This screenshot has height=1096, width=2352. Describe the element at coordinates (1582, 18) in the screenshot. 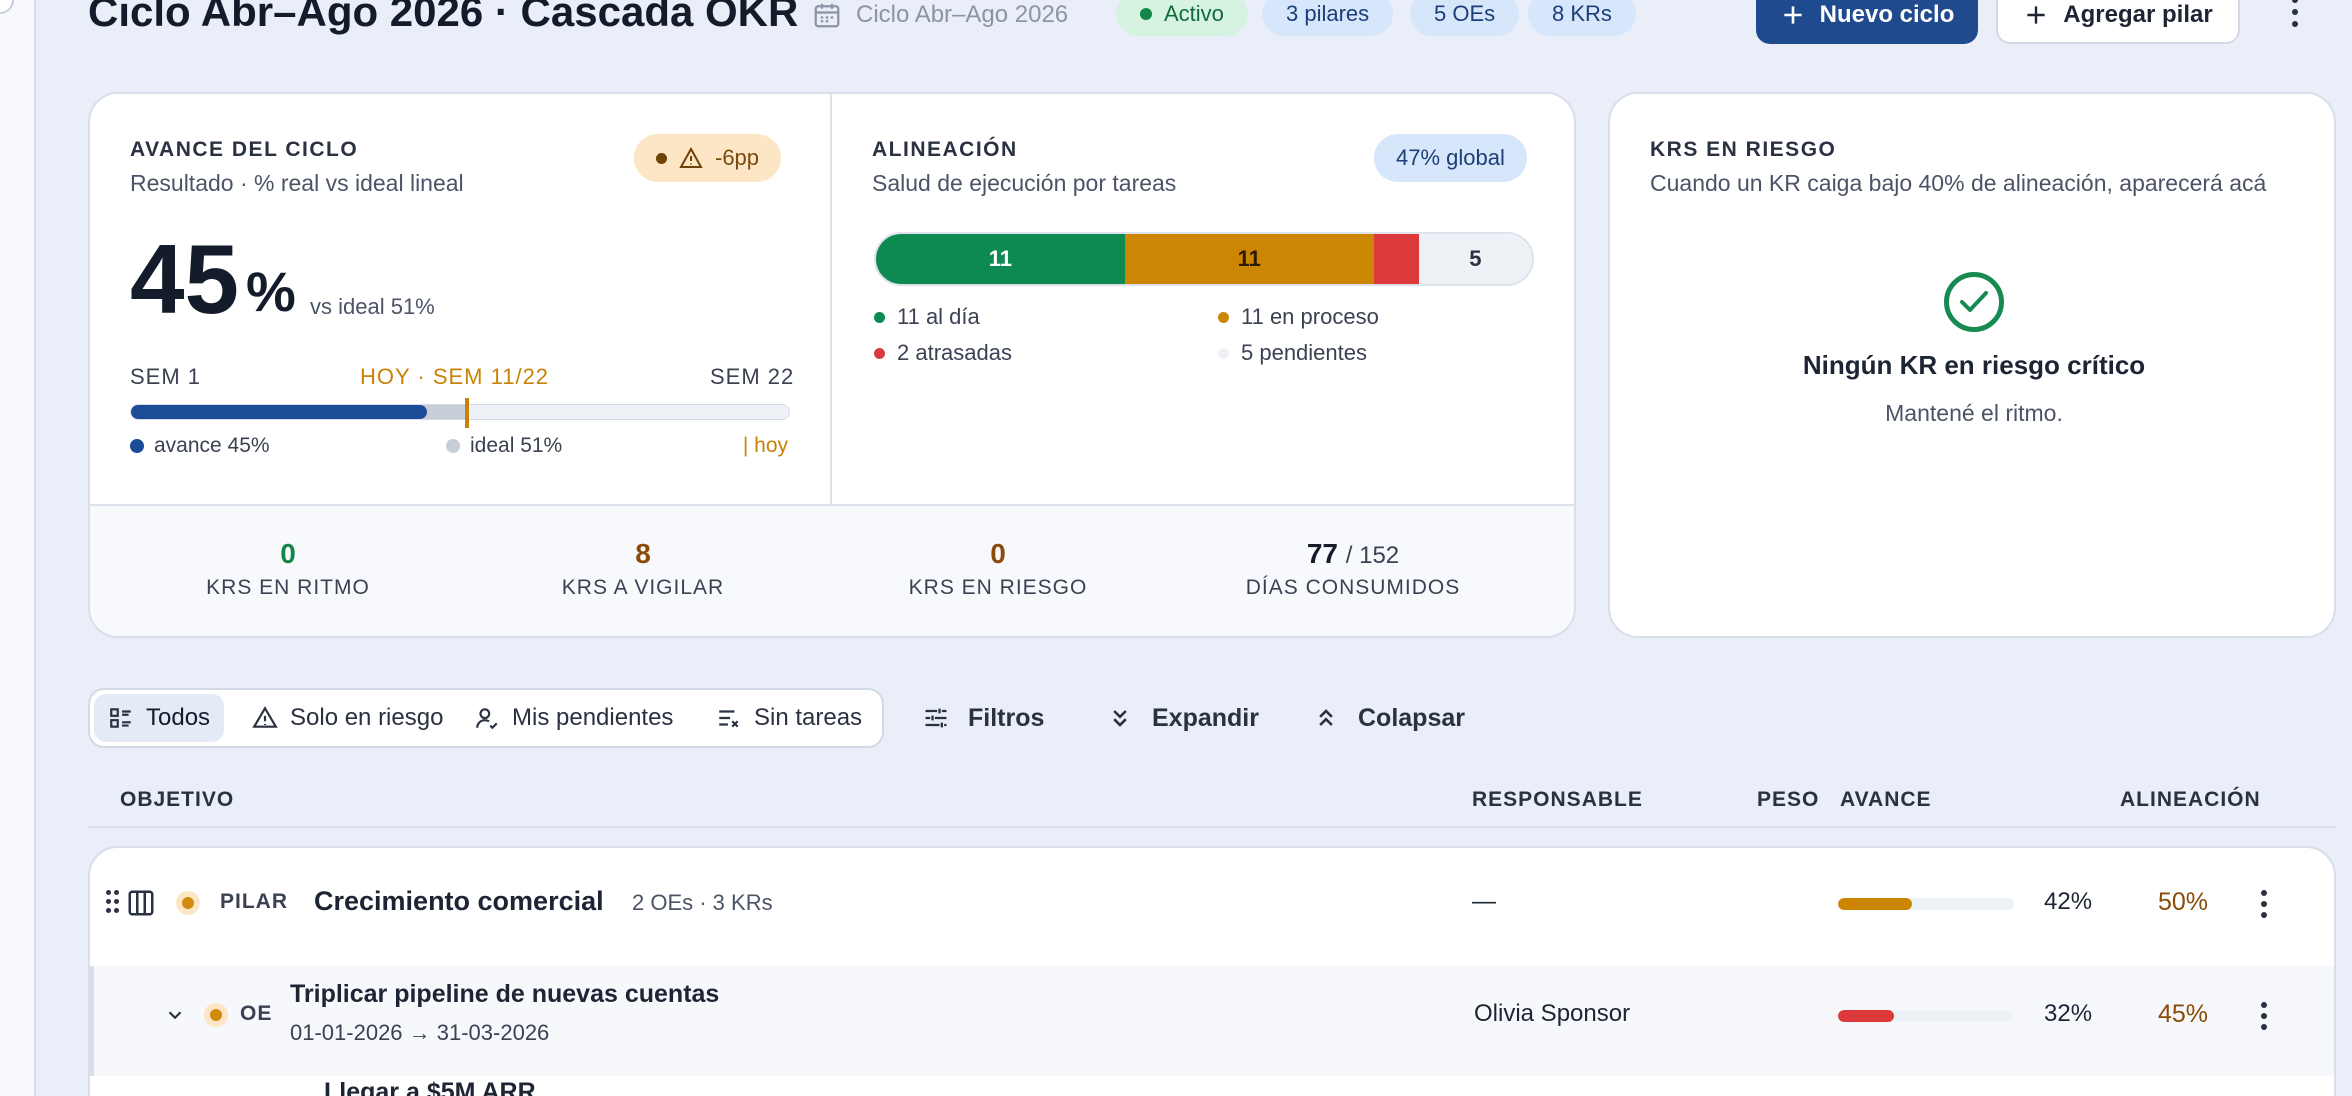

I see `krs-count-badge: 8 KRs` at that location.